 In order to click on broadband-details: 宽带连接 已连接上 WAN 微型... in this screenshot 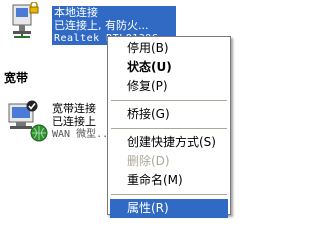, I will do `click(83, 121)`.